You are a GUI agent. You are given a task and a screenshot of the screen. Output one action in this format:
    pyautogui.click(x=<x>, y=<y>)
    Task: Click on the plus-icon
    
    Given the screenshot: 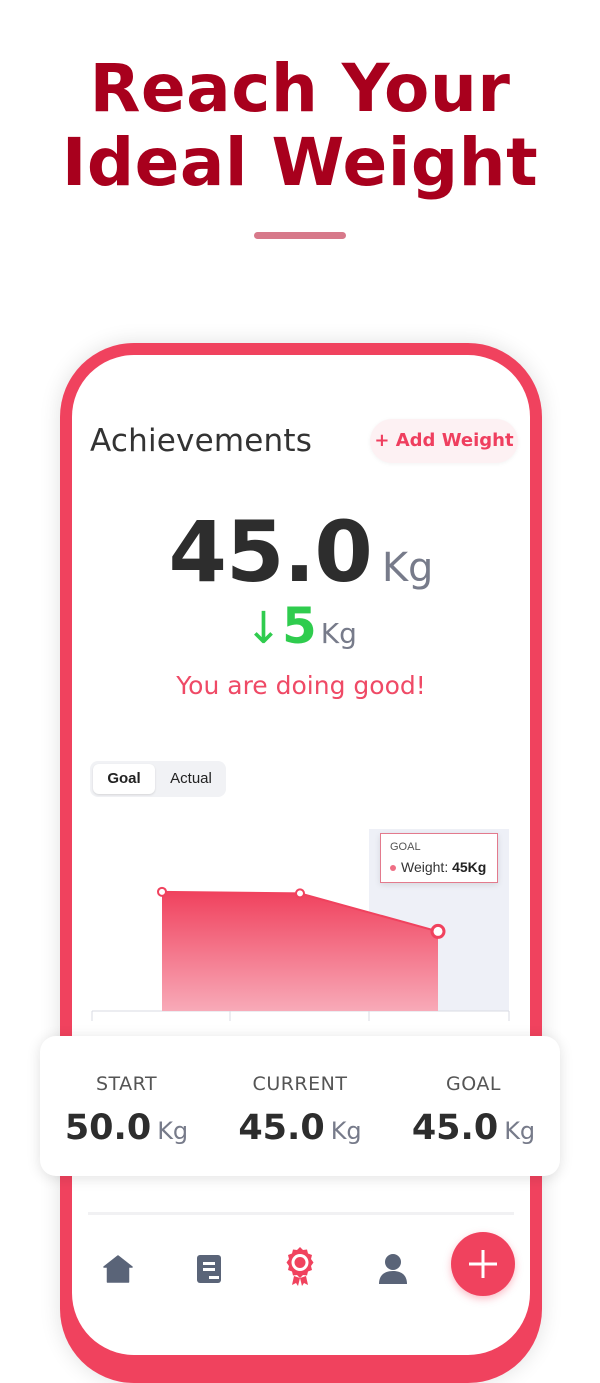 What is the action you would take?
    pyautogui.click(x=483, y=1264)
    